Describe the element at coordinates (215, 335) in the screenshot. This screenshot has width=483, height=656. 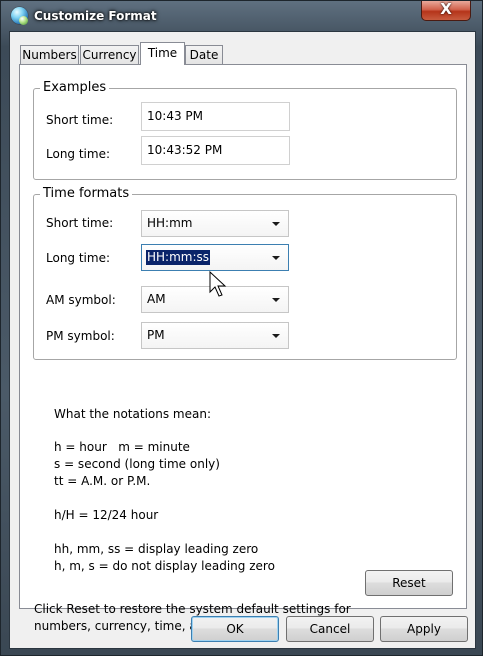
I see `pm-symbol-dropdown: PM` at that location.